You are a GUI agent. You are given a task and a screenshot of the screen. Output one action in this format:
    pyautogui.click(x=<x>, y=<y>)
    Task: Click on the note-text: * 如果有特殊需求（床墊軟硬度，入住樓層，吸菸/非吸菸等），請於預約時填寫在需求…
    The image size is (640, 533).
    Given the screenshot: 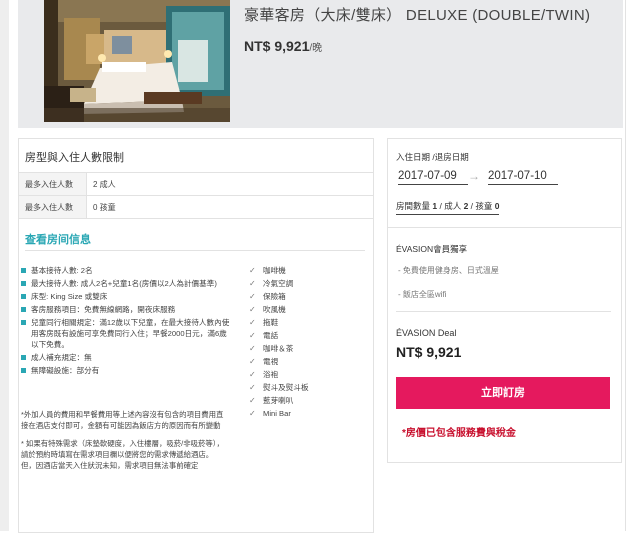 What is the action you would take?
    pyautogui.click(x=122, y=454)
    